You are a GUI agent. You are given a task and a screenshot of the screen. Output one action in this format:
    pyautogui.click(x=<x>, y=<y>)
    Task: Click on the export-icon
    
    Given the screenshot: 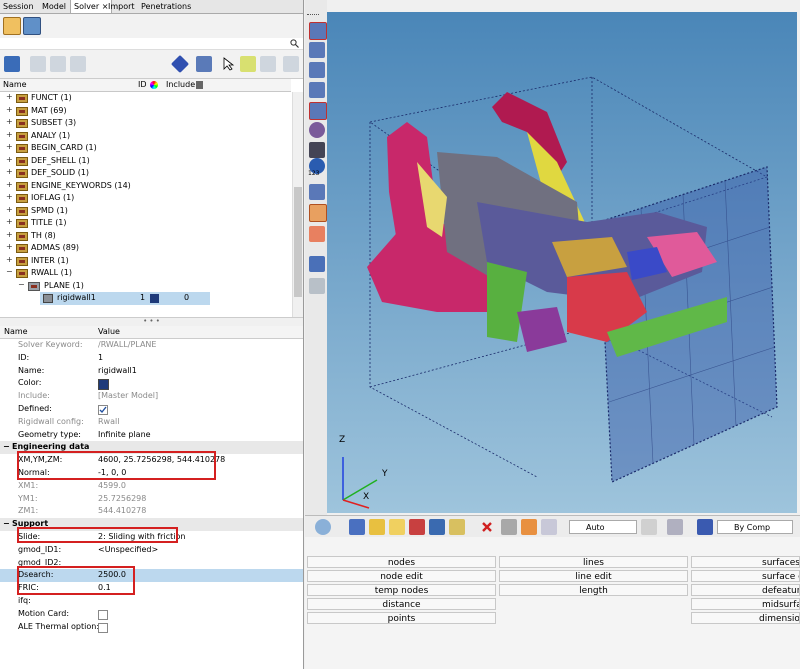 What is the action you would take?
    pyautogui.click(x=437, y=527)
    